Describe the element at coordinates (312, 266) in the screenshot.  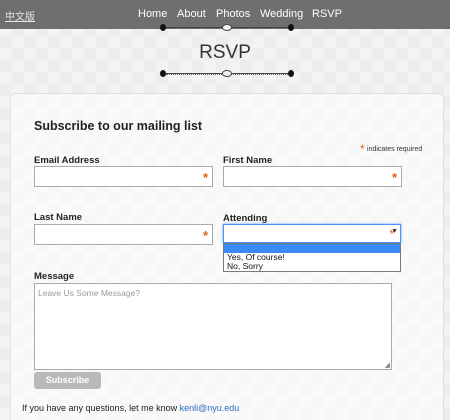
I see `attending-option-no: No, Sorry` at that location.